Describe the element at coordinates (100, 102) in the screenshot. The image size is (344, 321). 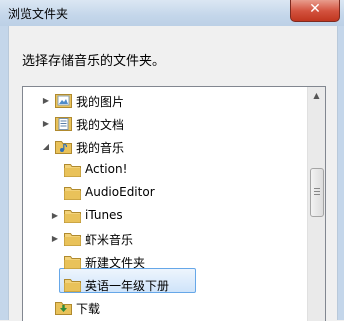
I see `tree-item-label: 我的图片` at that location.